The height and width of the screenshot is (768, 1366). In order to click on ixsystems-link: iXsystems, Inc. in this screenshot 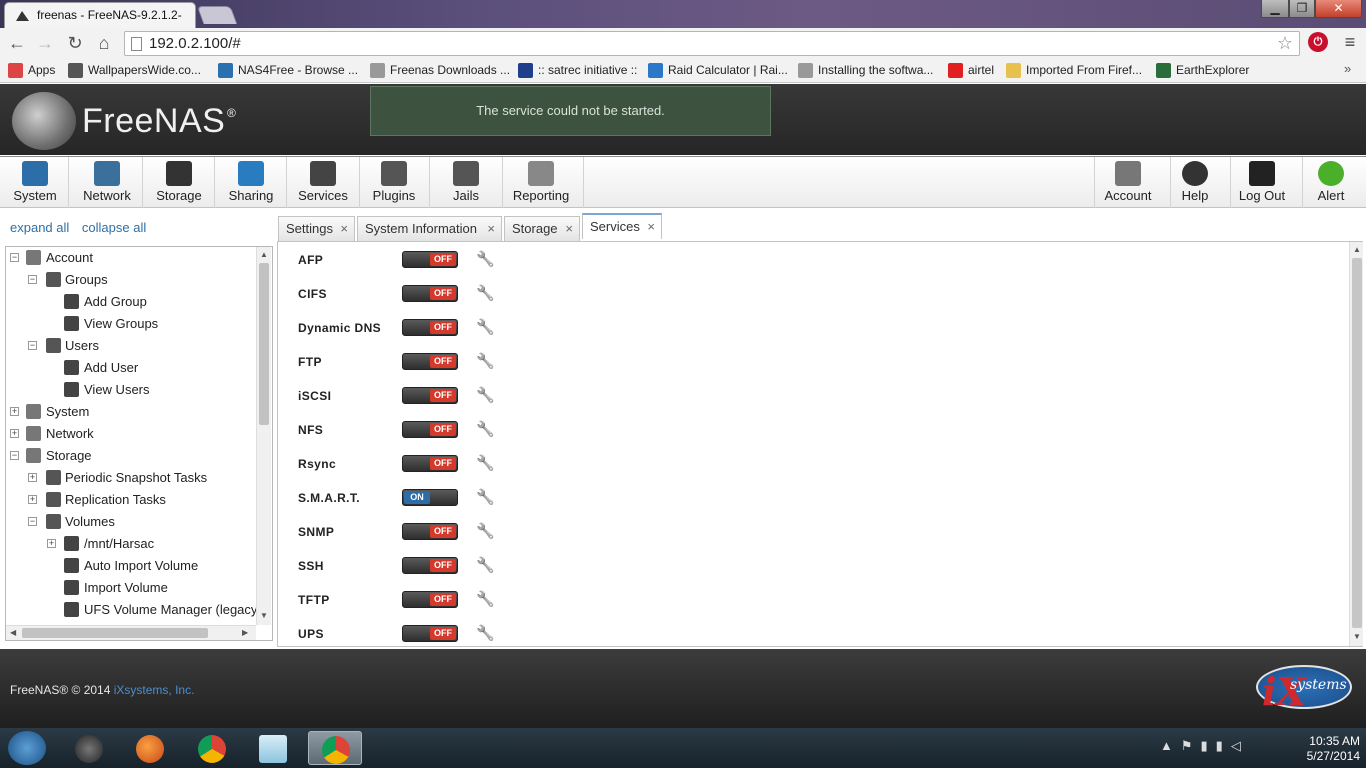, I will do `click(154, 690)`.